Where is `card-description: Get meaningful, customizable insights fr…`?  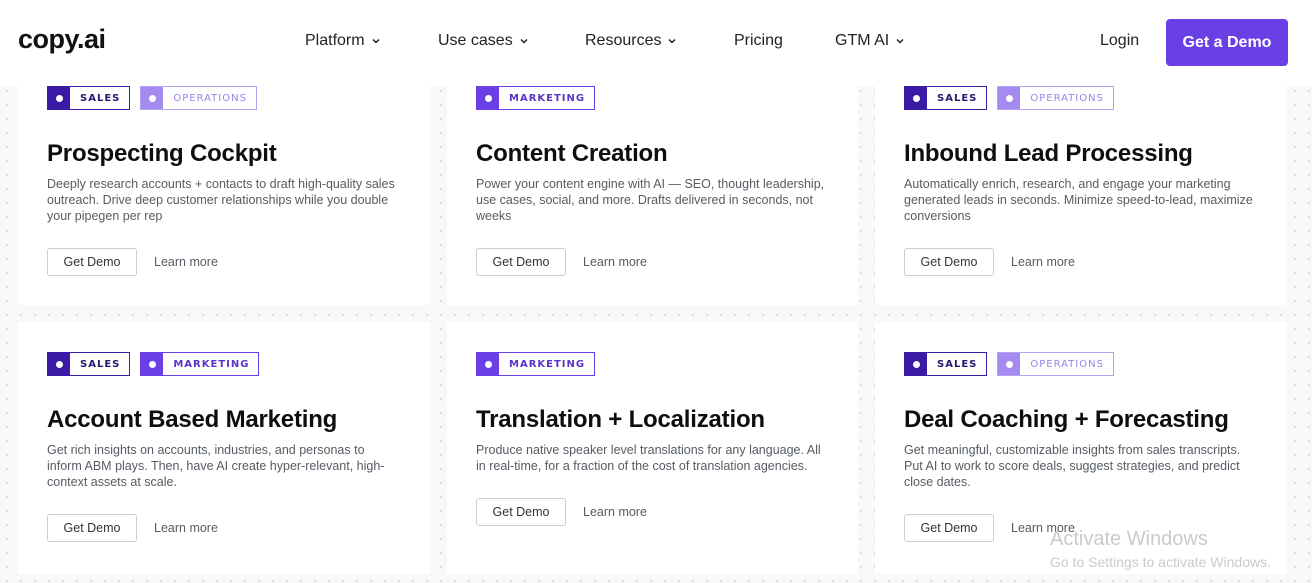
card-description: Get meaningful, customizable insights fr… is located at coordinates (1072, 466).